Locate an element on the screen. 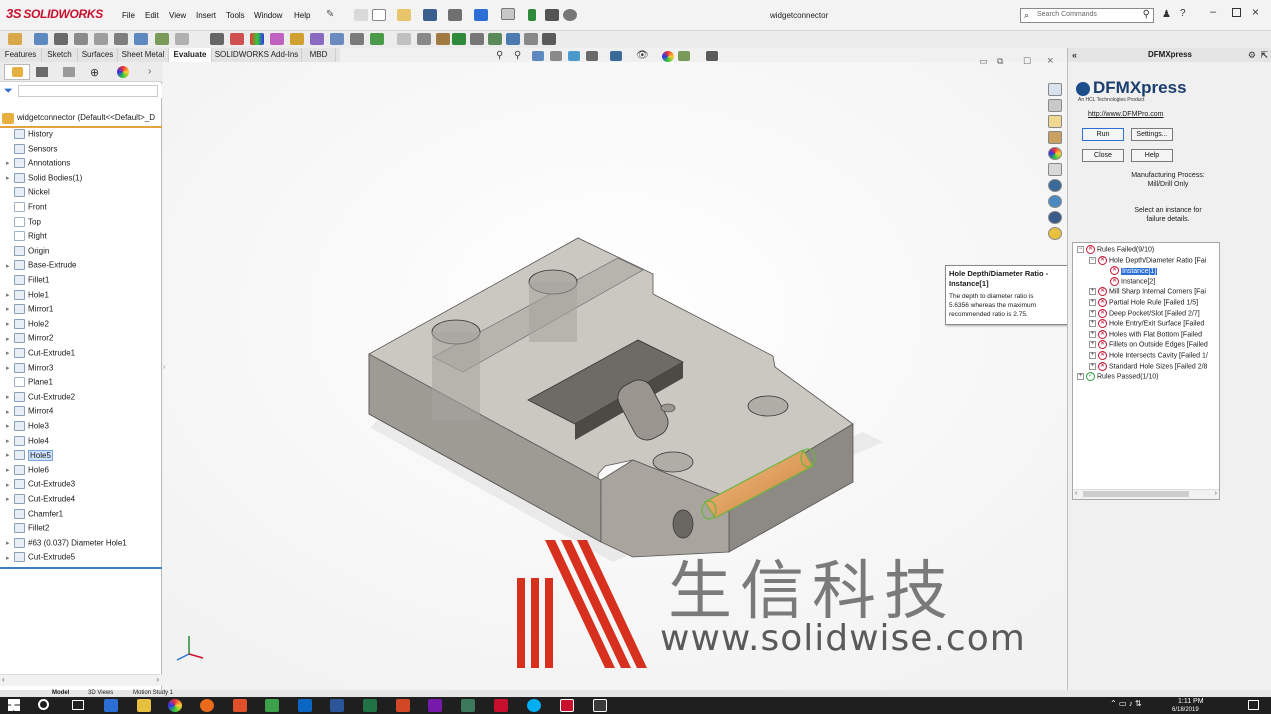  tree-item: ▸ Cut-Extrude5 is located at coordinates (40, 559).